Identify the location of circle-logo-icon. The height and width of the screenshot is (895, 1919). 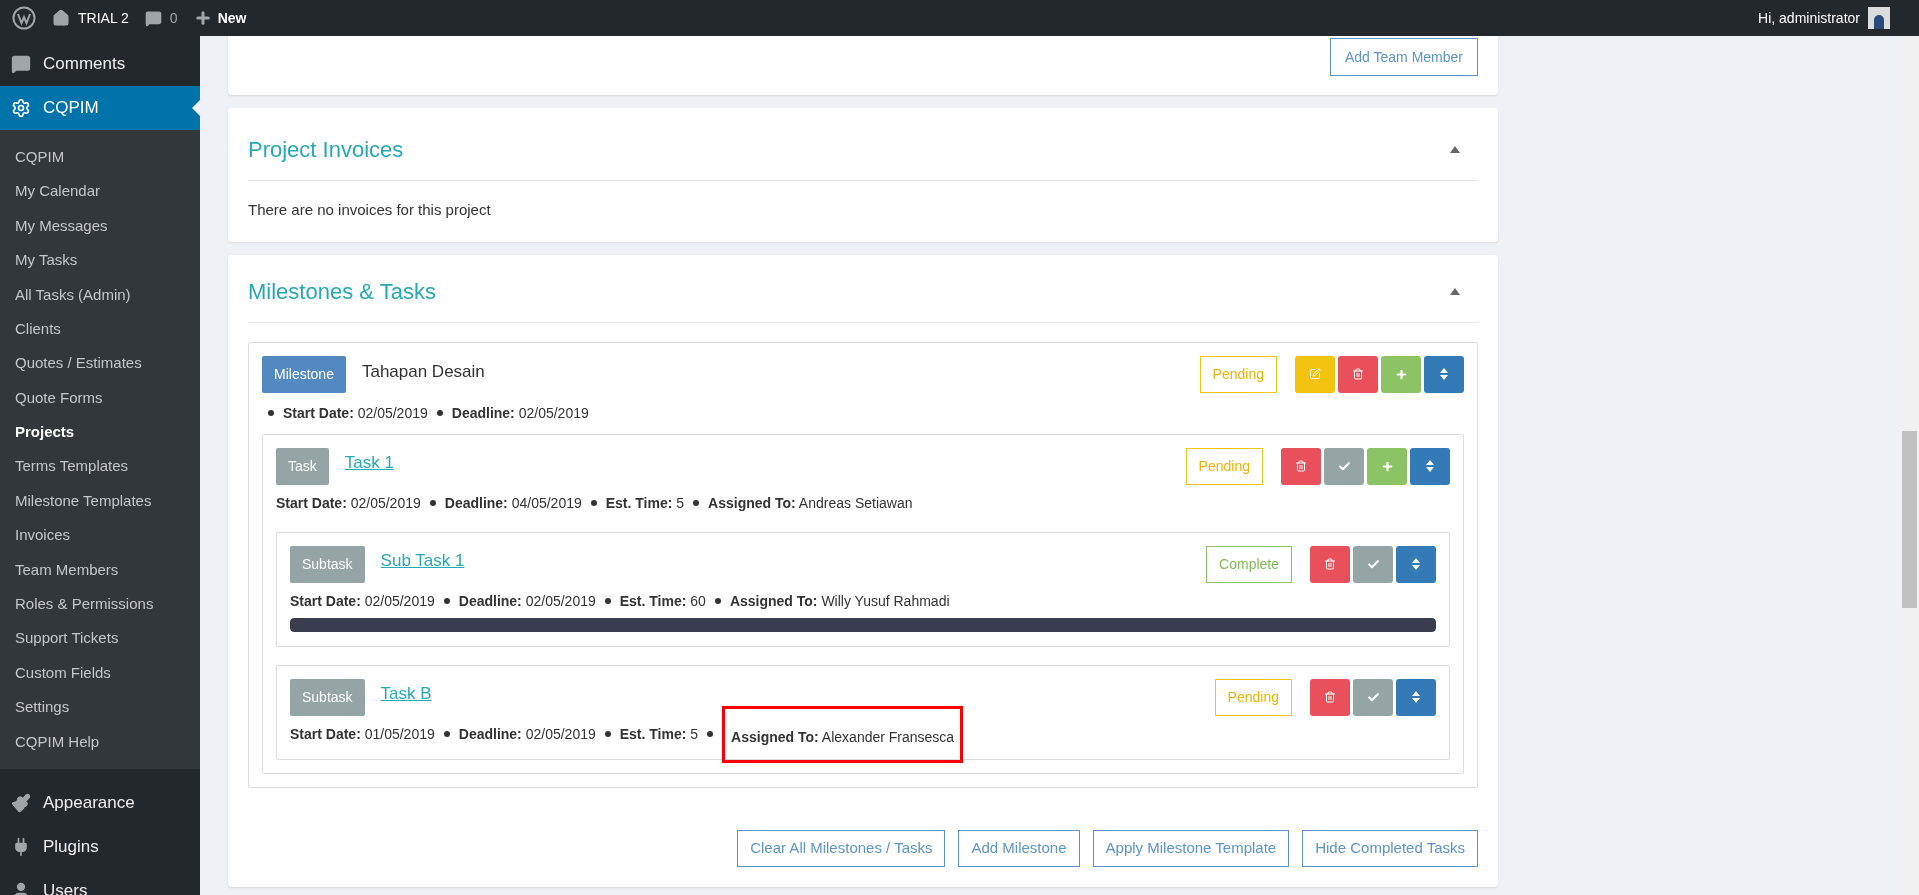
(24, 18).